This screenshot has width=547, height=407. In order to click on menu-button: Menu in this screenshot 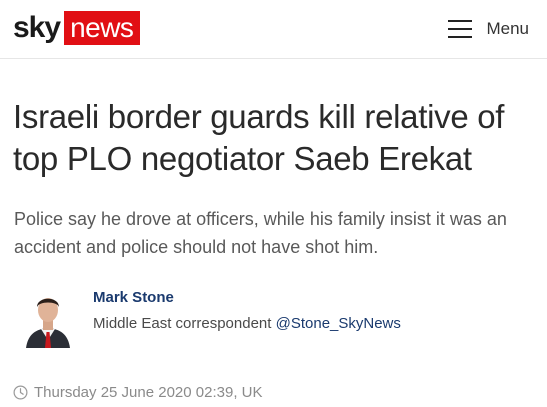, I will do `click(488, 29)`.